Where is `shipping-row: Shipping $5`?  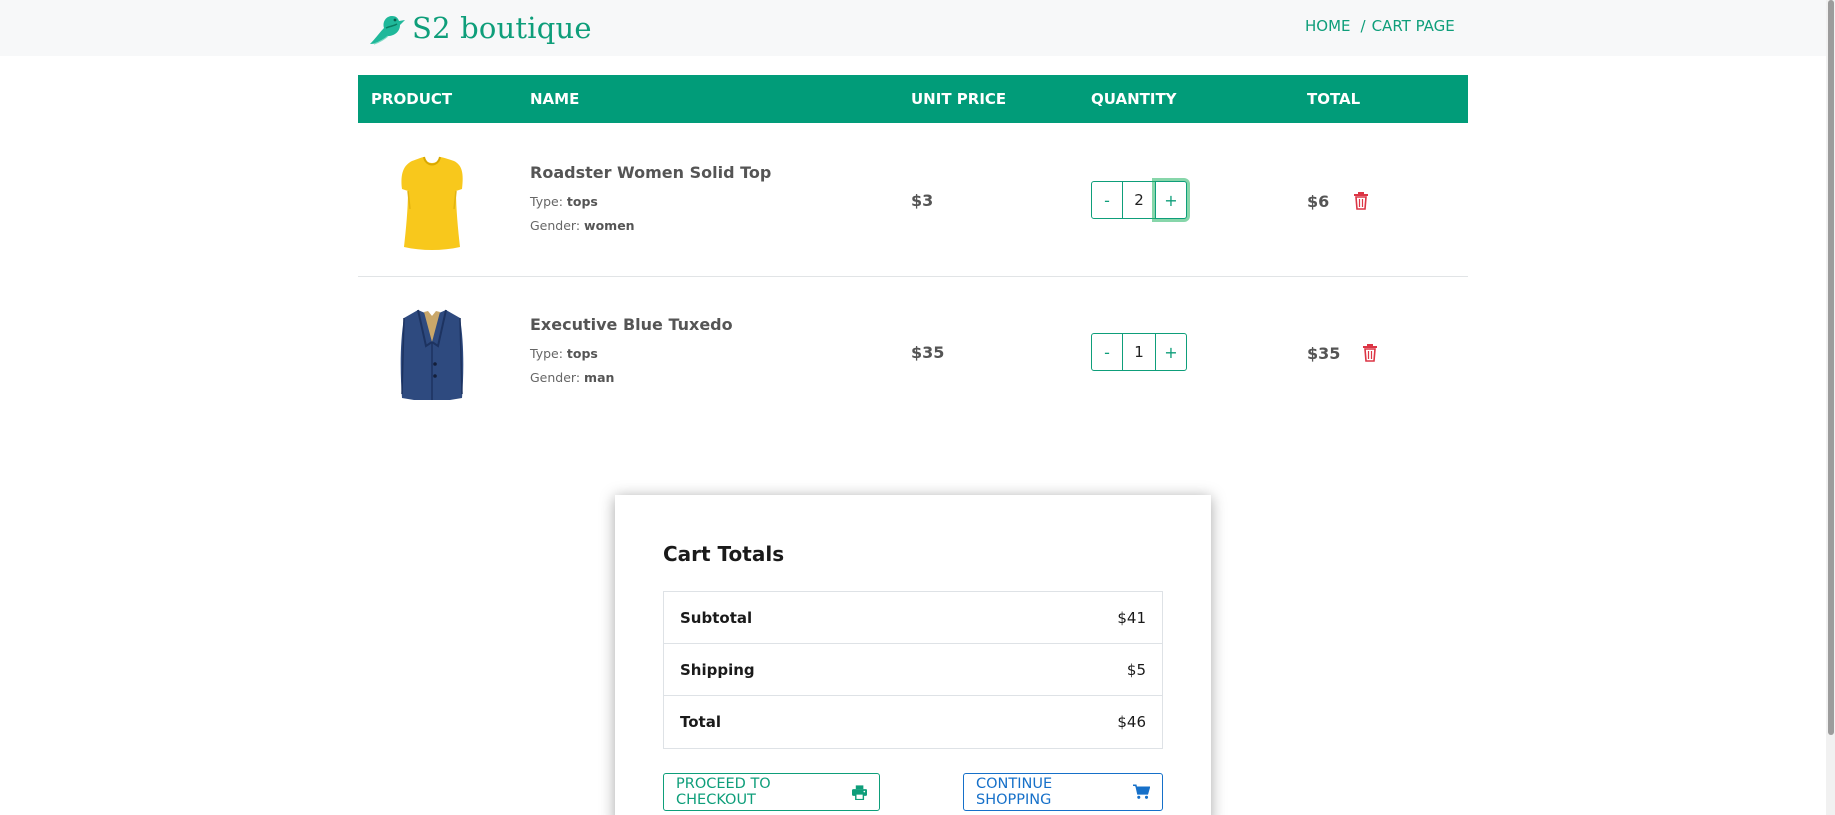 shipping-row: Shipping $5 is located at coordinates (913, 670).